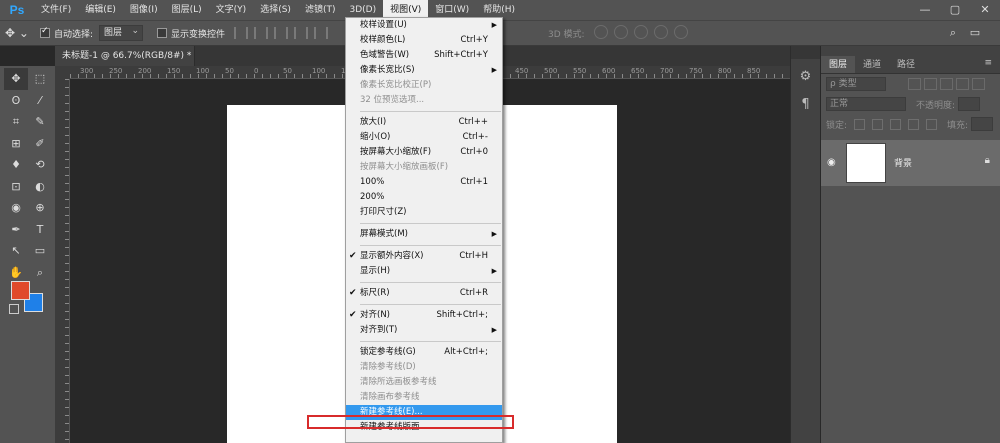 This screenshot has height=443, width=1000. I want to click on menu-0: 文件(F), so click(56, 10).